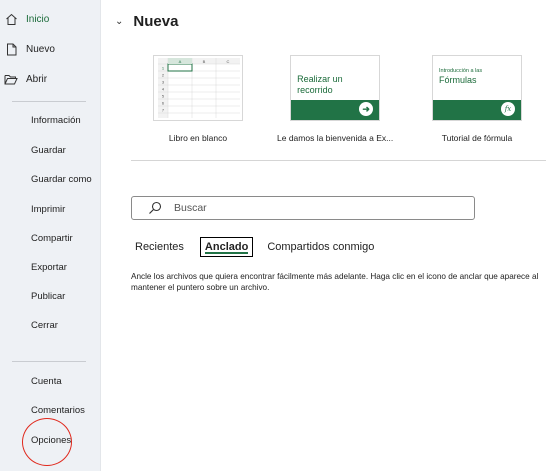  Describe the element at coordinates (461, 71) in the screenshot. I see `thumbnail-subtitle: Introducción a las` at that location.